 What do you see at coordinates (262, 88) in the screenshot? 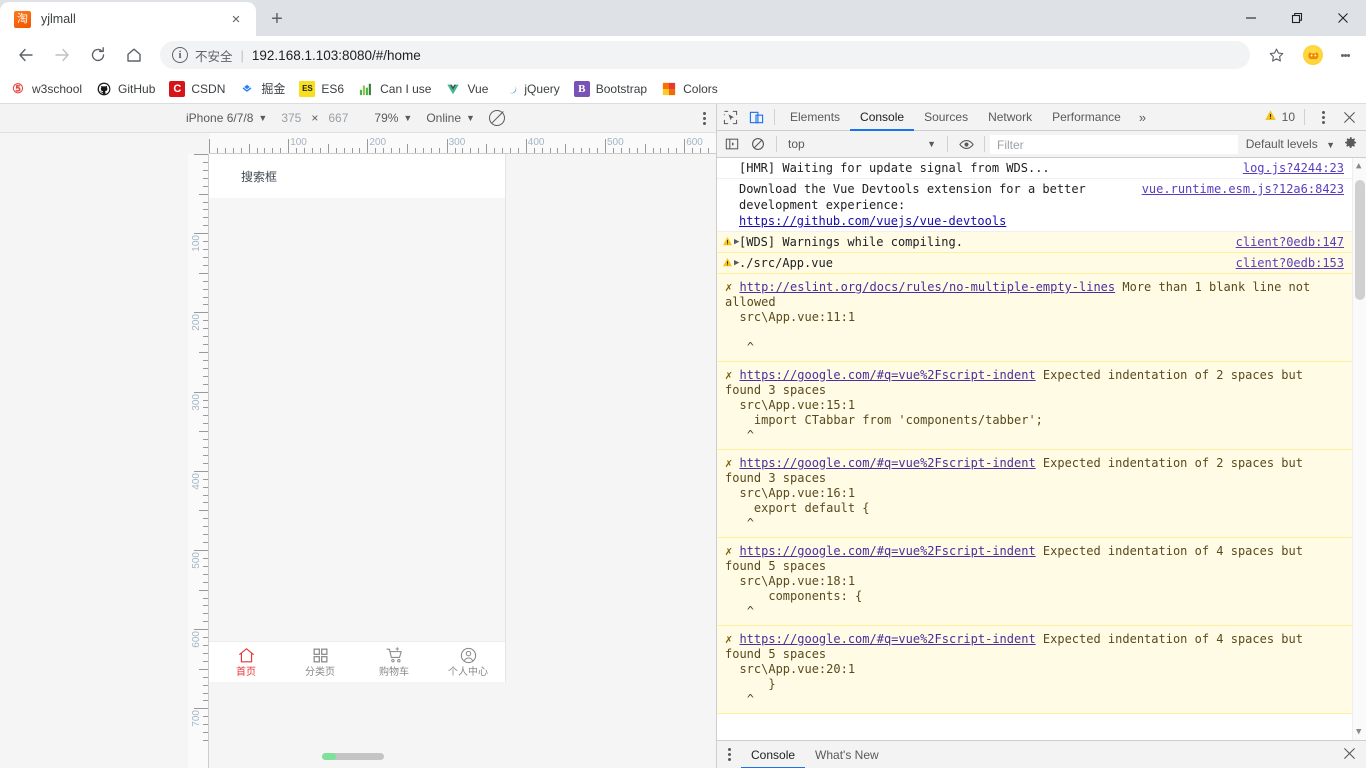
I see `bookmark-item: 掘金` at bounding box center [262, 88].